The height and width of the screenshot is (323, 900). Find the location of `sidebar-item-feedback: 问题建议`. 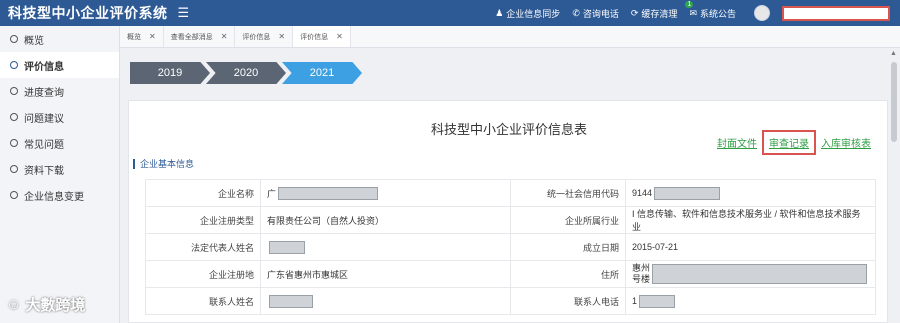

sidebar-item-feedback: 问题建议 is located at coordinates (59, 117).